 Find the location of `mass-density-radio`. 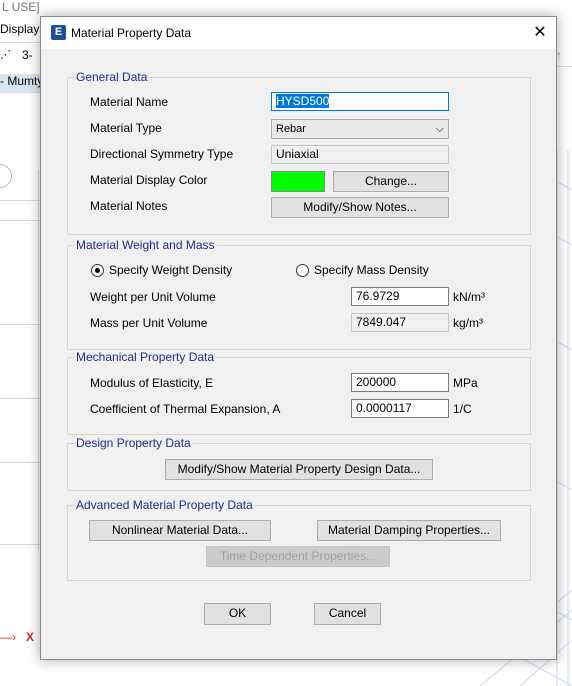

mass-density-radio is located at coordinates (302, 270).